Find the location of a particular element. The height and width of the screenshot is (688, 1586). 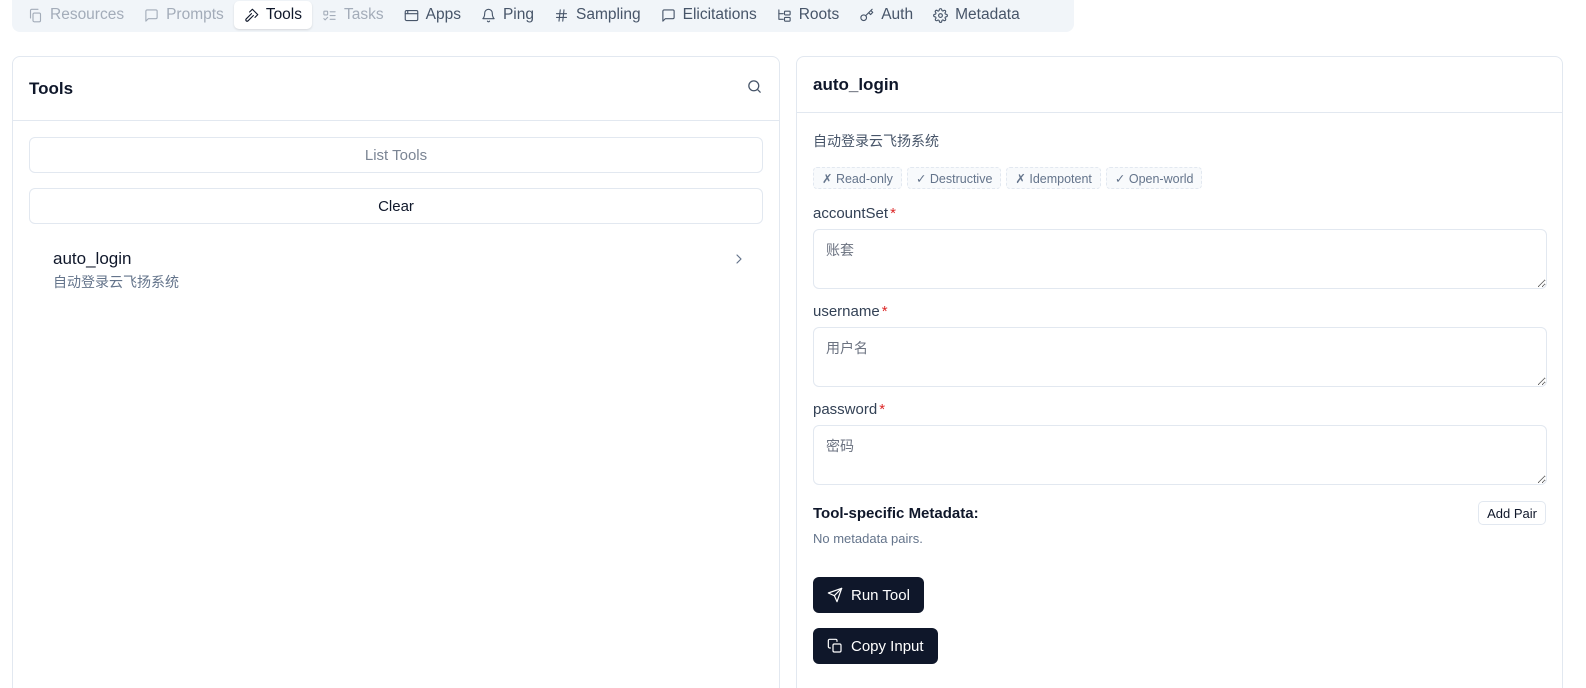

tab-tasks: Tasks is located at coordinates (353, 15).